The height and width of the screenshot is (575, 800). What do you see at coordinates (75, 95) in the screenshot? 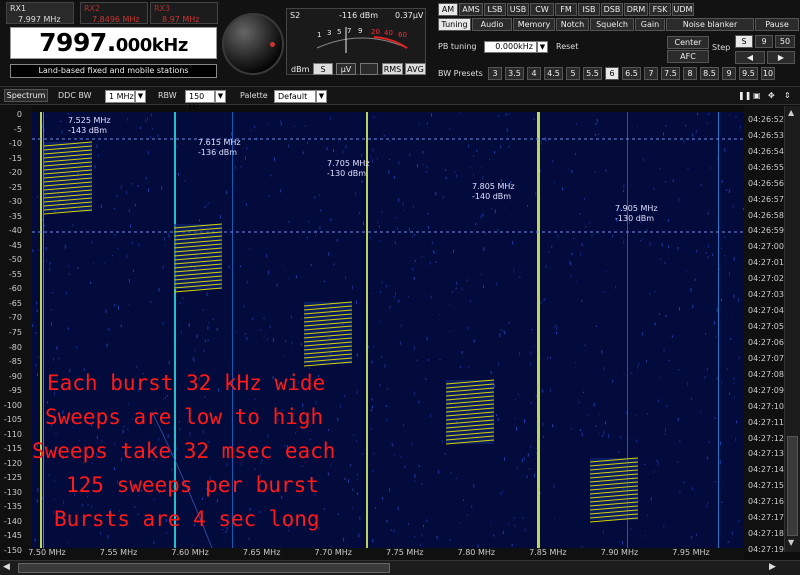
I see `ddc-bw-label: DDC BW` at bounding box center [75, 95].